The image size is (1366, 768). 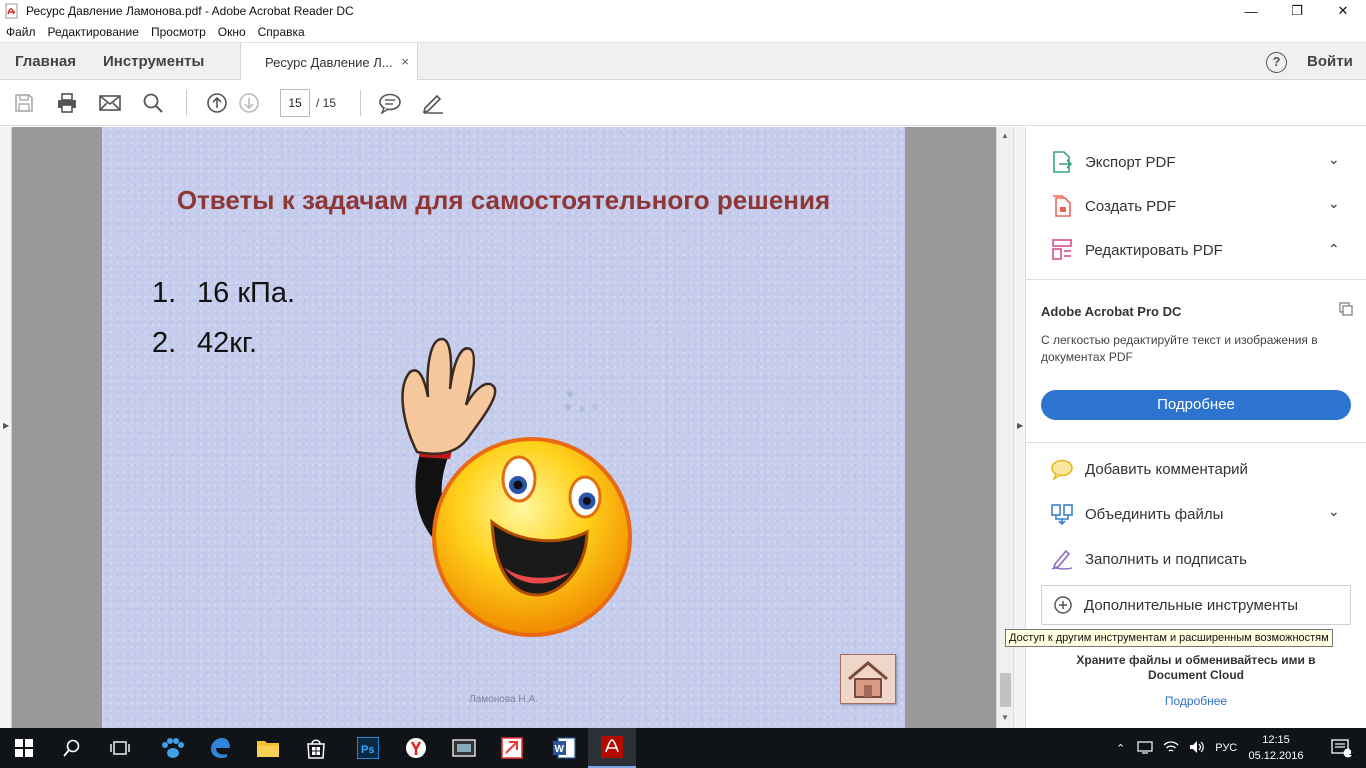 I want to click on clock: 12:15 05.12.2016, so click(x=1276, y=748).